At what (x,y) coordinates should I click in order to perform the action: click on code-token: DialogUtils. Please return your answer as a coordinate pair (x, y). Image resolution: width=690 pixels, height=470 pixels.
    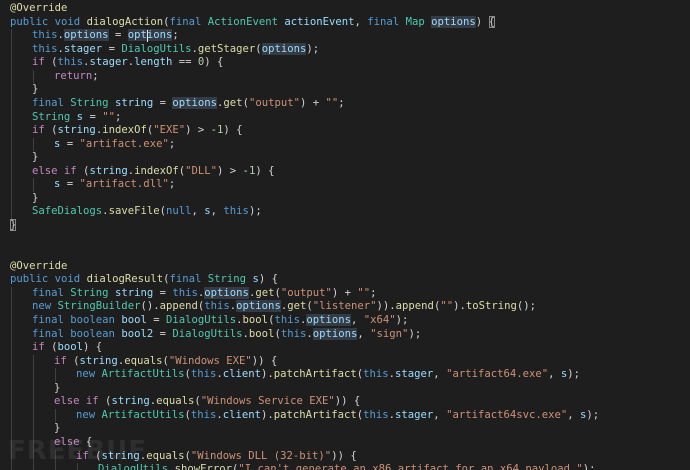
    Looking at the image, I should click on (207, 333).